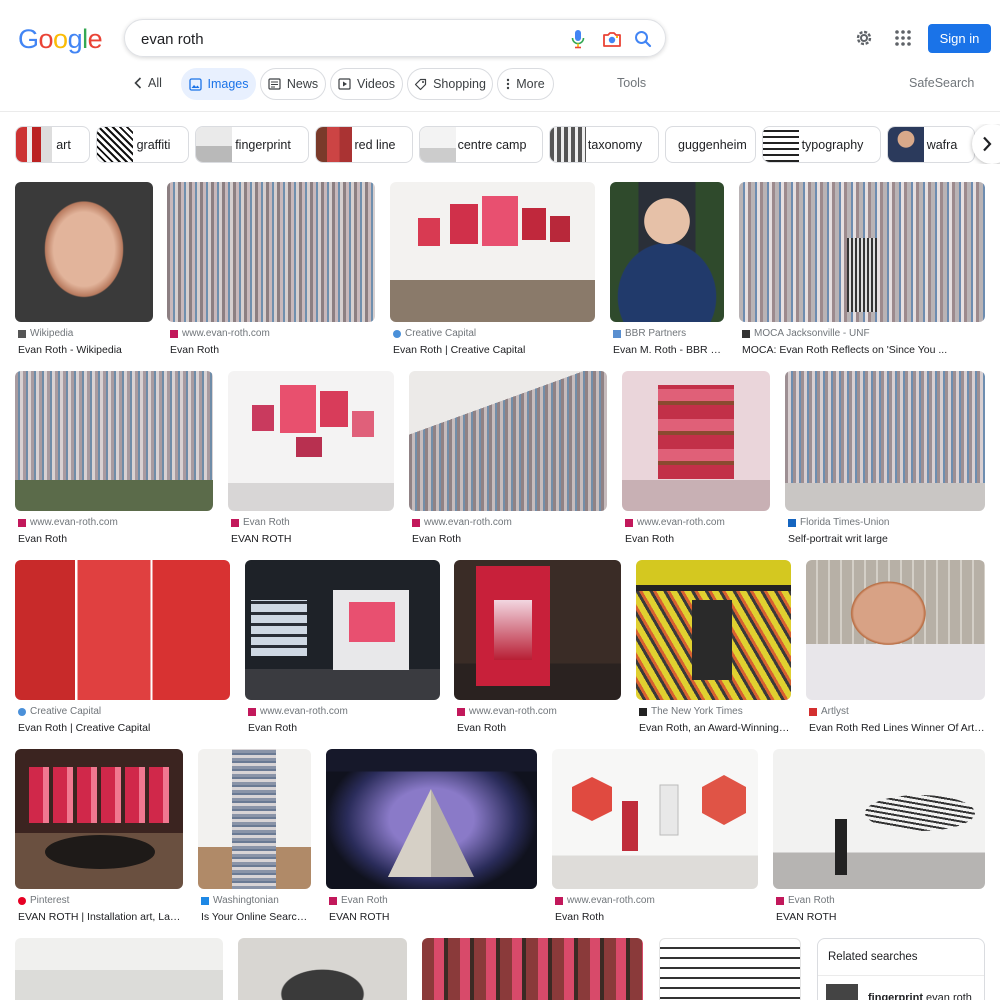 The image size is (1000, 1000). I want to click on related-search-item: fingerprint evan roth, so click(901, 987).